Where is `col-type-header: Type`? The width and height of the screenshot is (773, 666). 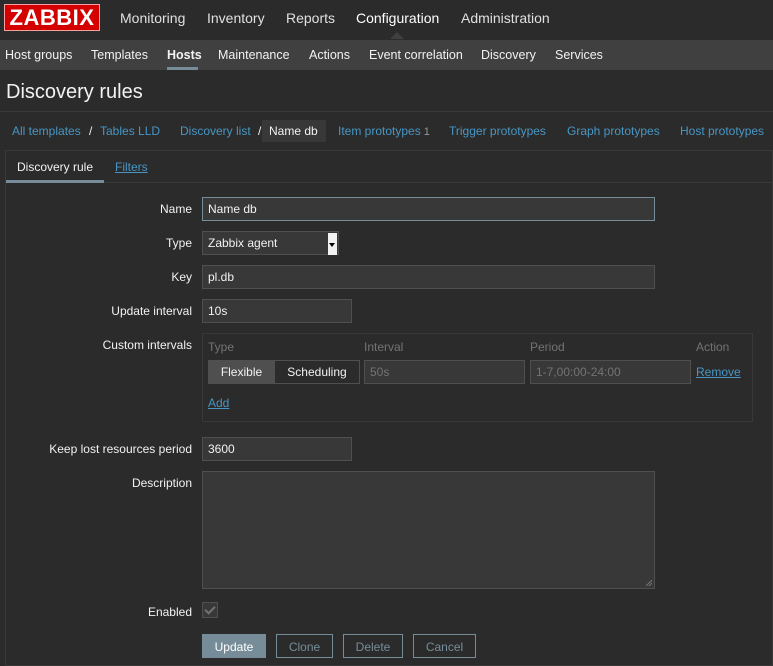
col-type-header: Type is located at coordinates (221, 347).